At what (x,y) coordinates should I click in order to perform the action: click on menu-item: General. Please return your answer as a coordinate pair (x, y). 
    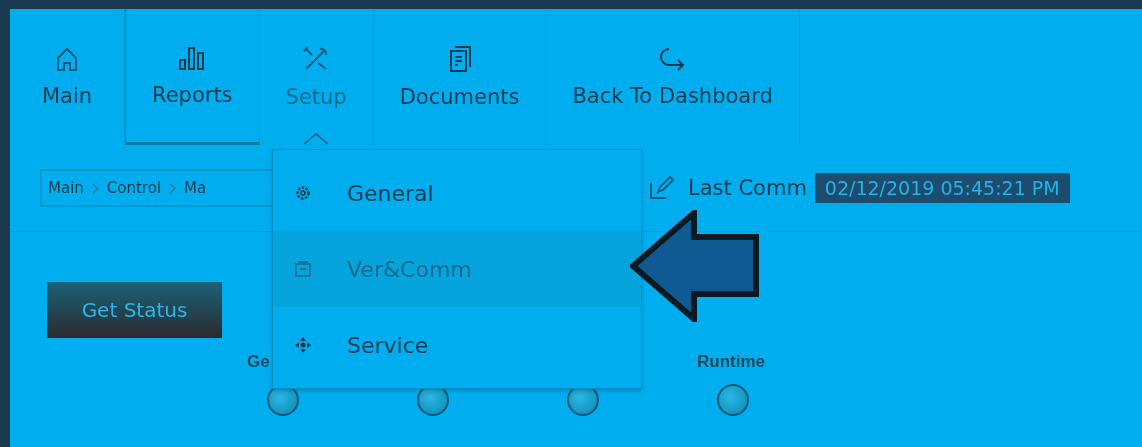
    Looking at the image, I should click on (457, 193).